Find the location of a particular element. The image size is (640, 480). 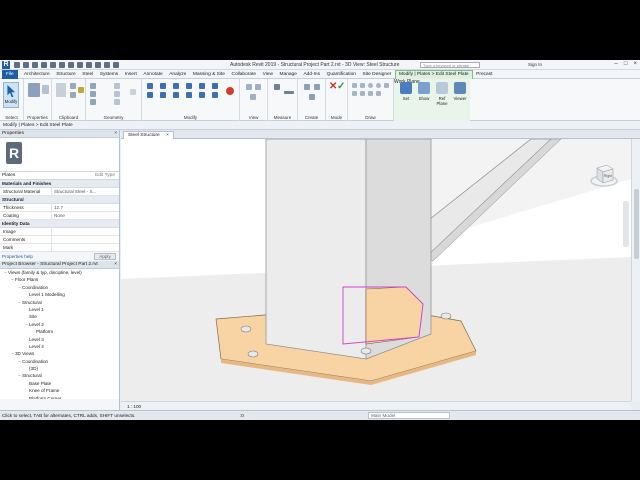

draw-rectangle-icon is located at coordinates (362, 85).